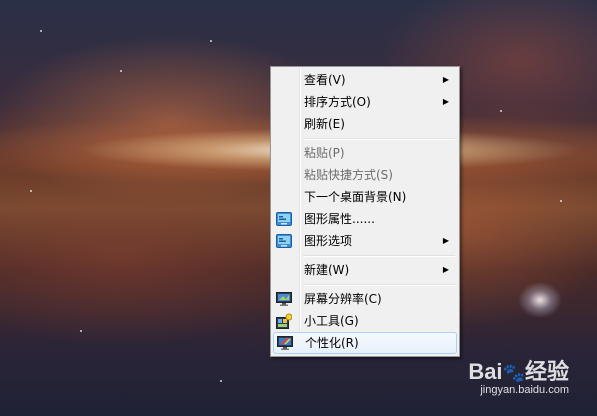 Image resolution: width=597 pixels, height=416 pixels. I want to click on menu-item-label: 粘贴(P), so click(324, 153).